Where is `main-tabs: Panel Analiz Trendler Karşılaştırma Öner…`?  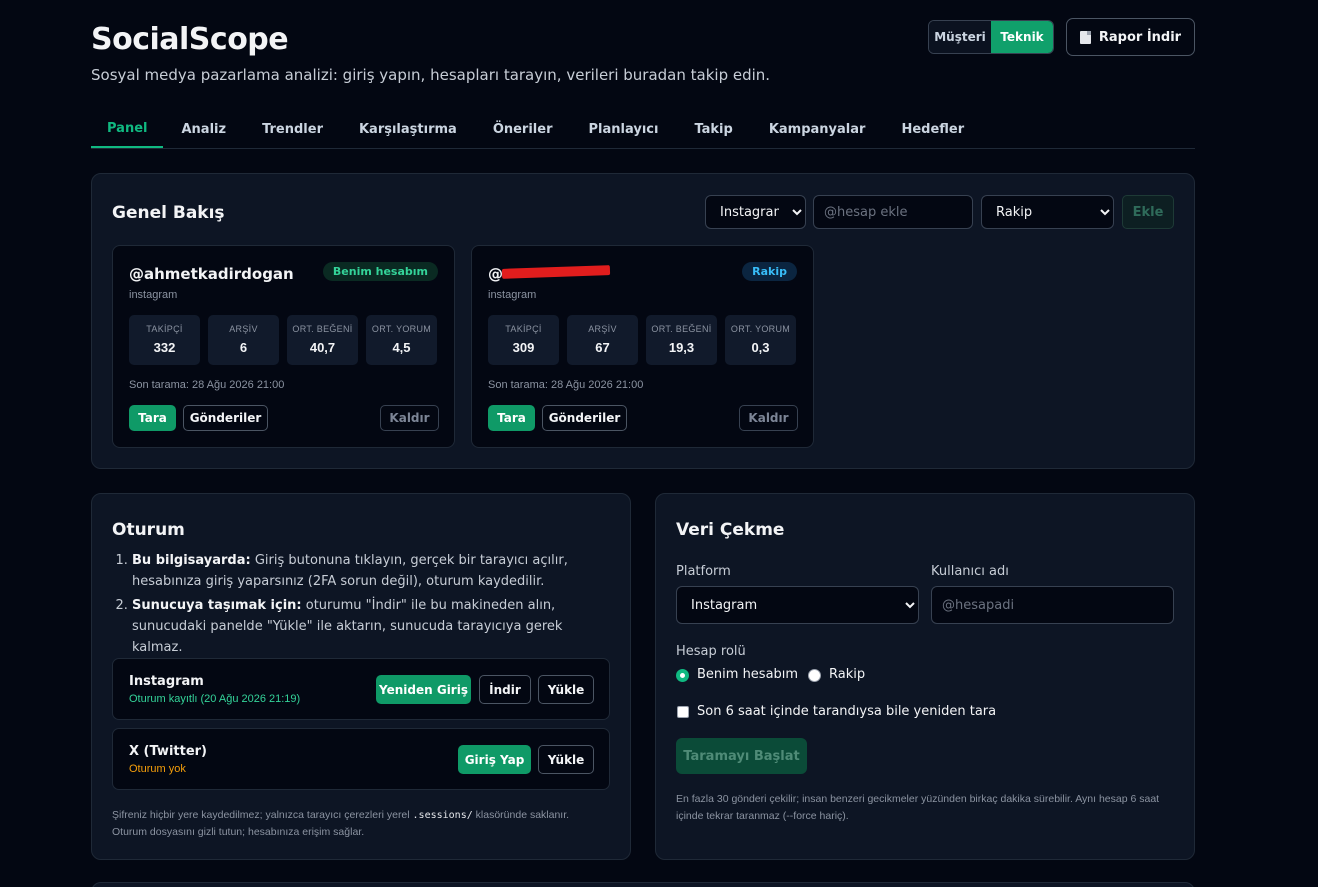 main-tabs: Panel Analiz Trendler Karşılaştırma Öner… is located at coordinates (643, 129).